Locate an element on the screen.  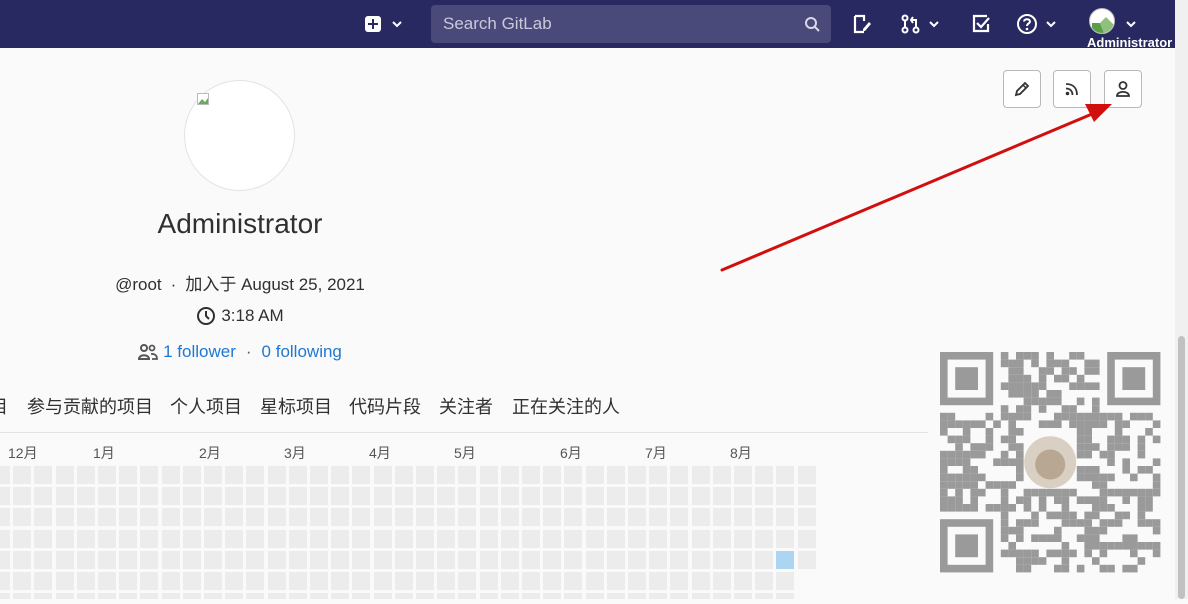
merge-requests-button is located at coordinates (921, 24).